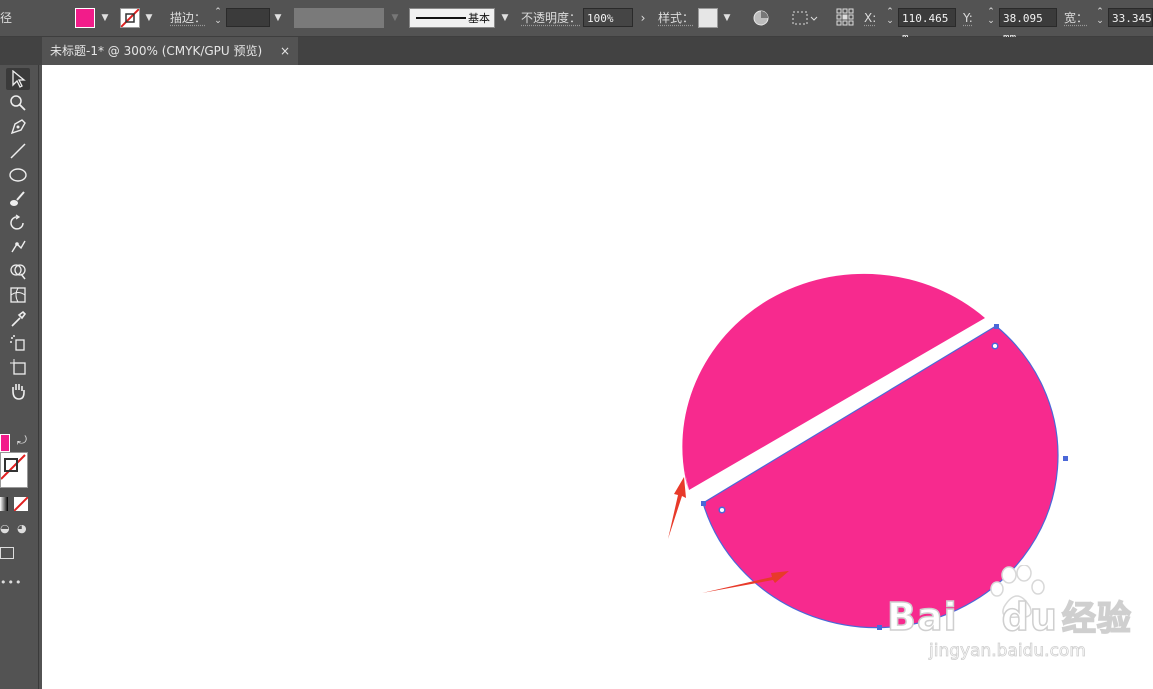 This screenshot has width=1153, height=689. What do you see at coordinates (761, 18) in the screenshot?
I see `recolor-artwork-icon` at bounding box center [761, 18].